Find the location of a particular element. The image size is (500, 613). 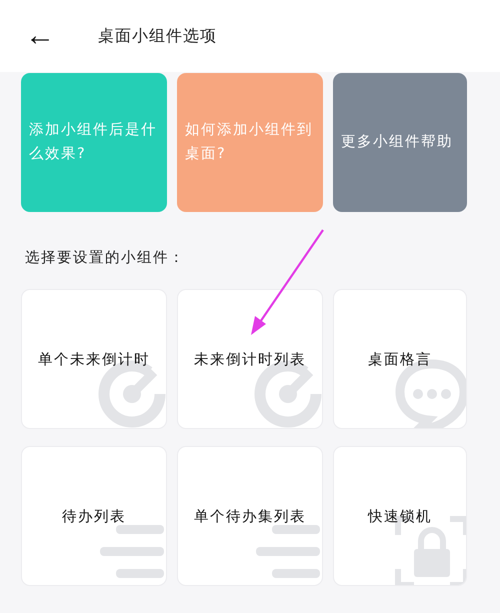

widget-label: 桌面格言 is located at coordinates (400, 359).